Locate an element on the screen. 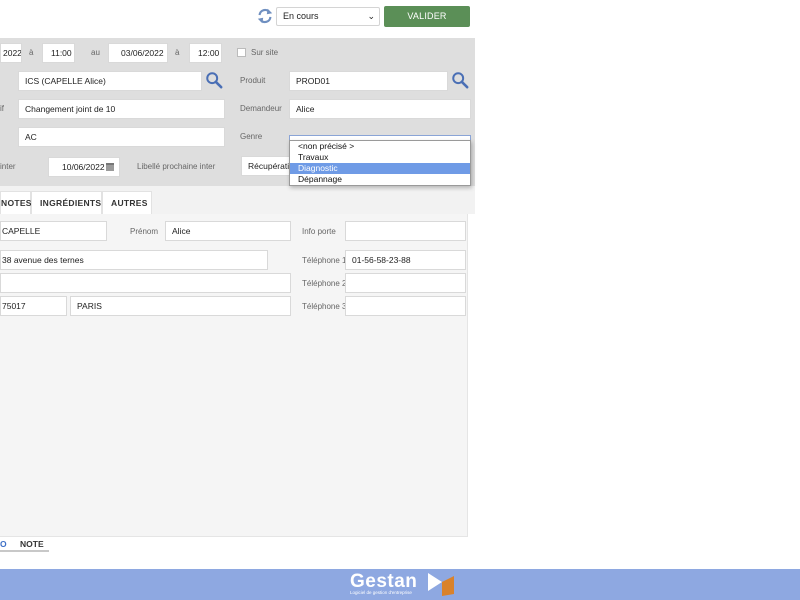 Image resolution: width=800 pixels, height=600 pixels. a-label-2: à is located at coordinates (177, 52).